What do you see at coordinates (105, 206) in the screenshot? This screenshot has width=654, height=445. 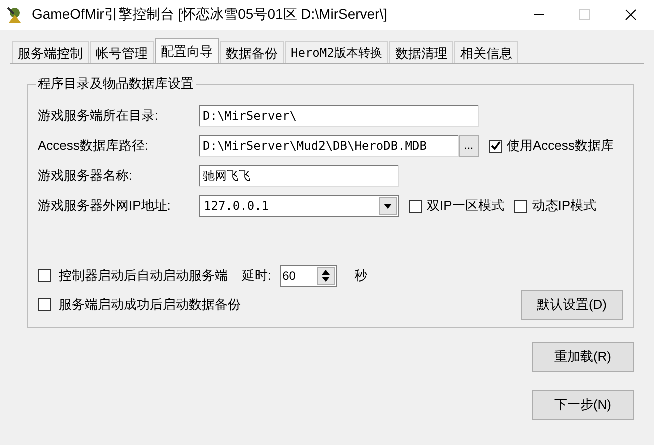 I see `field-label: 游戏服务器外网IP地址:` at bounding box center [105, 206].